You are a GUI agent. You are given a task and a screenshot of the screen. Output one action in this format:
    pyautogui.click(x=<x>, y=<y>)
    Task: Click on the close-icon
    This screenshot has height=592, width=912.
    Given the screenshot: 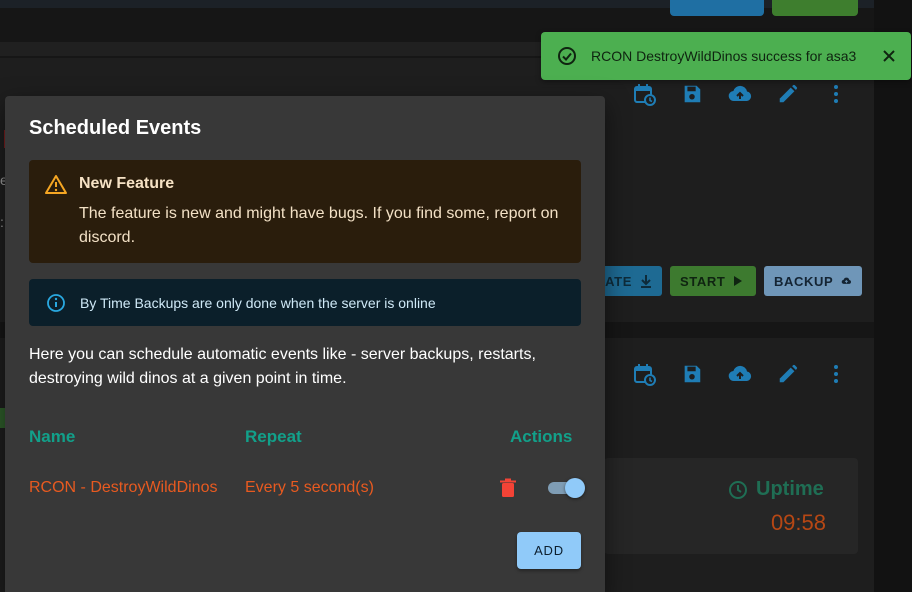 What is the action you would take?
    pyautogui.click(x=889, y=56)
    